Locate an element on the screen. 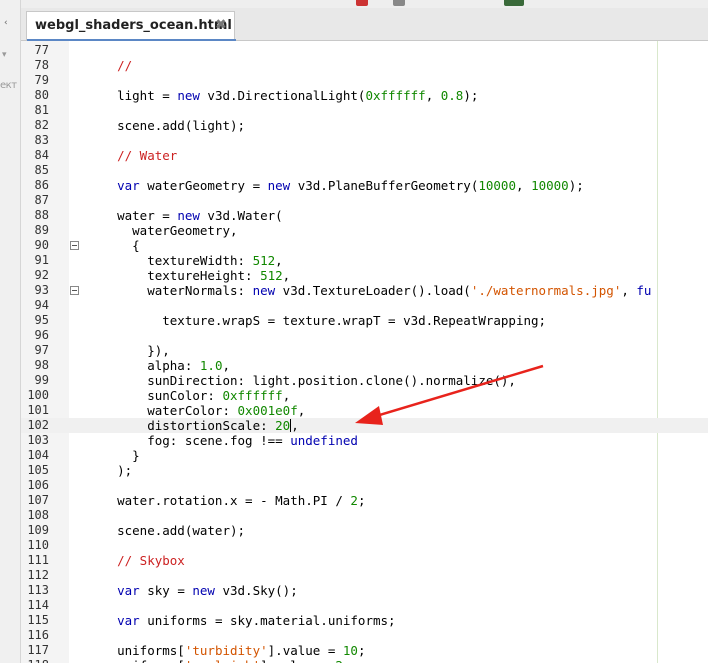  code-line: 94 is located at coordinates (364, 305).